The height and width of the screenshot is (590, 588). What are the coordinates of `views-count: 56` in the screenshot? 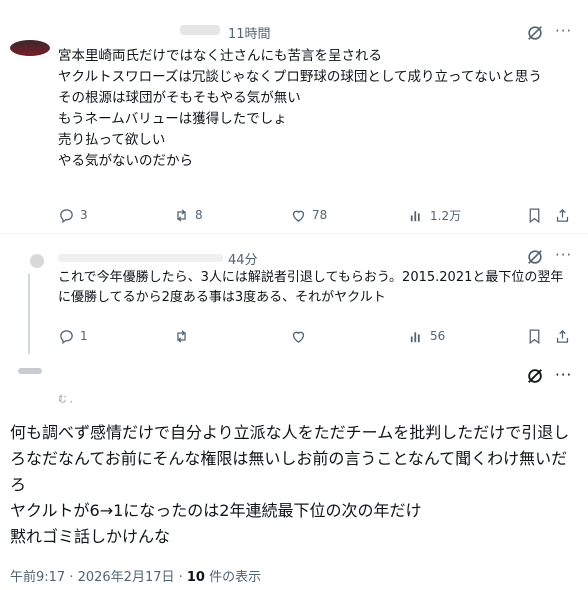 It's located at (438, 336).